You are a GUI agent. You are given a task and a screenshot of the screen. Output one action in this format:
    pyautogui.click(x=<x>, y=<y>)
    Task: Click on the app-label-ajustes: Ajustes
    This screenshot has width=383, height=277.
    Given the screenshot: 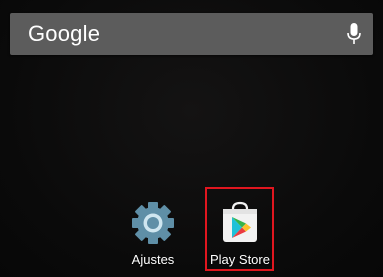 What is the action you would take?
    pyautogui.click(x=153, y=259)
    